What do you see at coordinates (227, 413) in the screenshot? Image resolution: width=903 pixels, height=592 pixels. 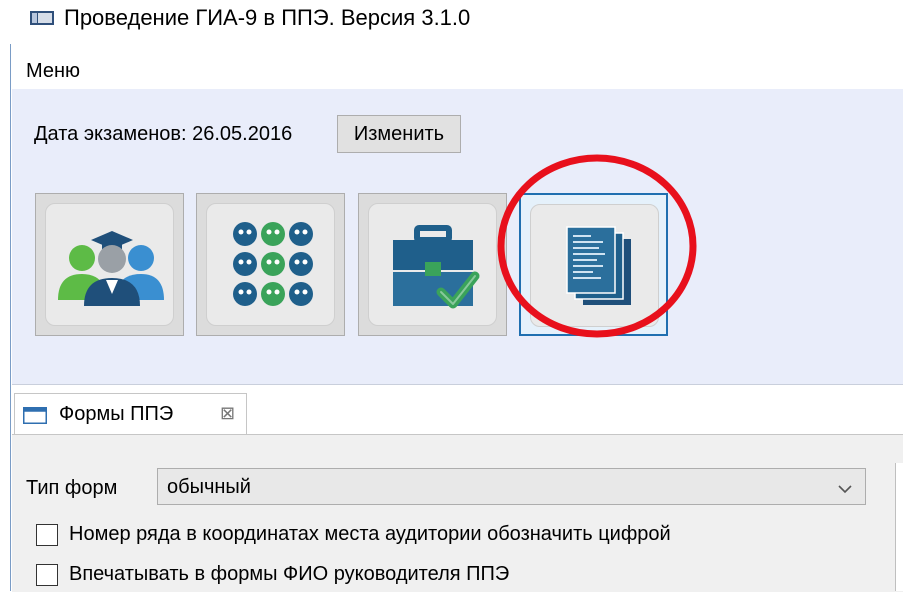 I see `close-icon: ⊠` at bounding box center [227, 413].